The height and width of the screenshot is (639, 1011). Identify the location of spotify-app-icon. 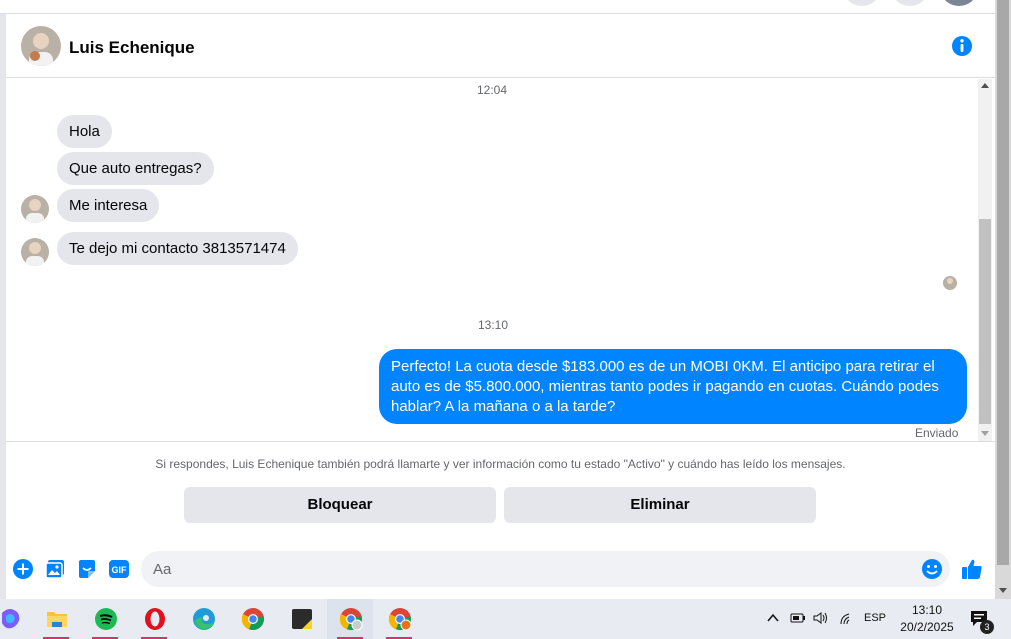
(105, 619).